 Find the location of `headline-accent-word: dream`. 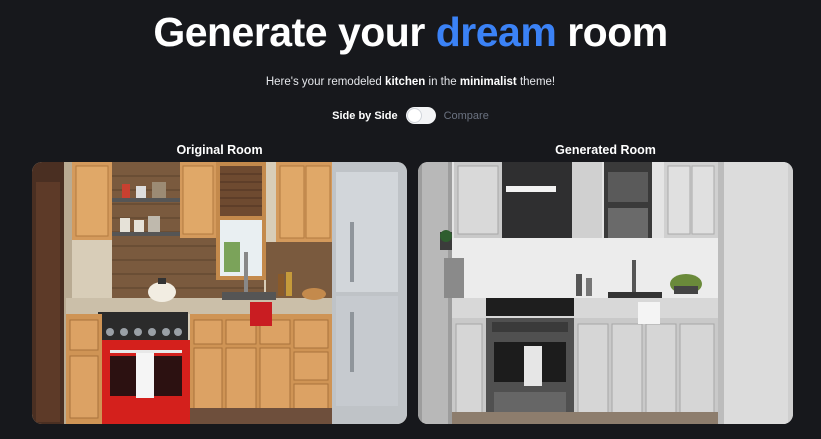

headline-accent-word: dream is located at coordinates (496, 32).